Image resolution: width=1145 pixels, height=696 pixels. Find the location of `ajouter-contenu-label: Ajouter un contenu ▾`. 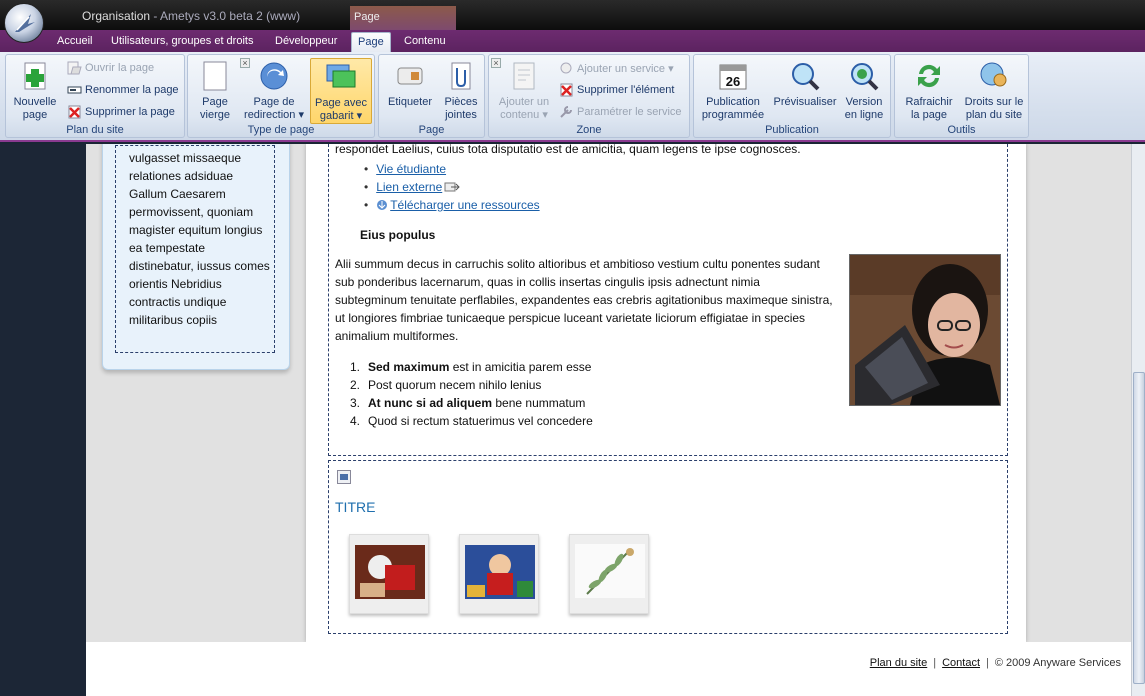

ajouter-contenu-label: Ajouter un contenu ▾ is located at coordinates (524, 108).